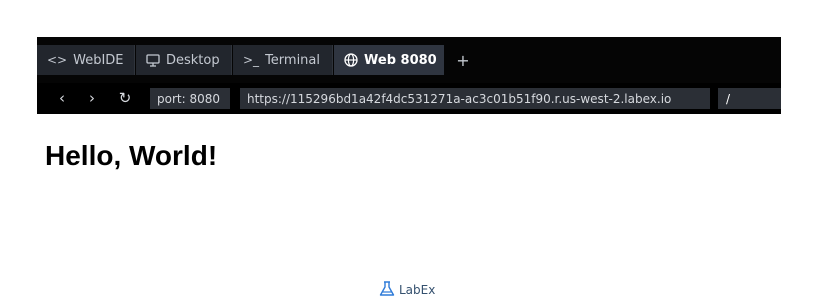 The width and height of the screenshot is (819, 308). I want to click on brand-name: LabEx, so click(417, 290).